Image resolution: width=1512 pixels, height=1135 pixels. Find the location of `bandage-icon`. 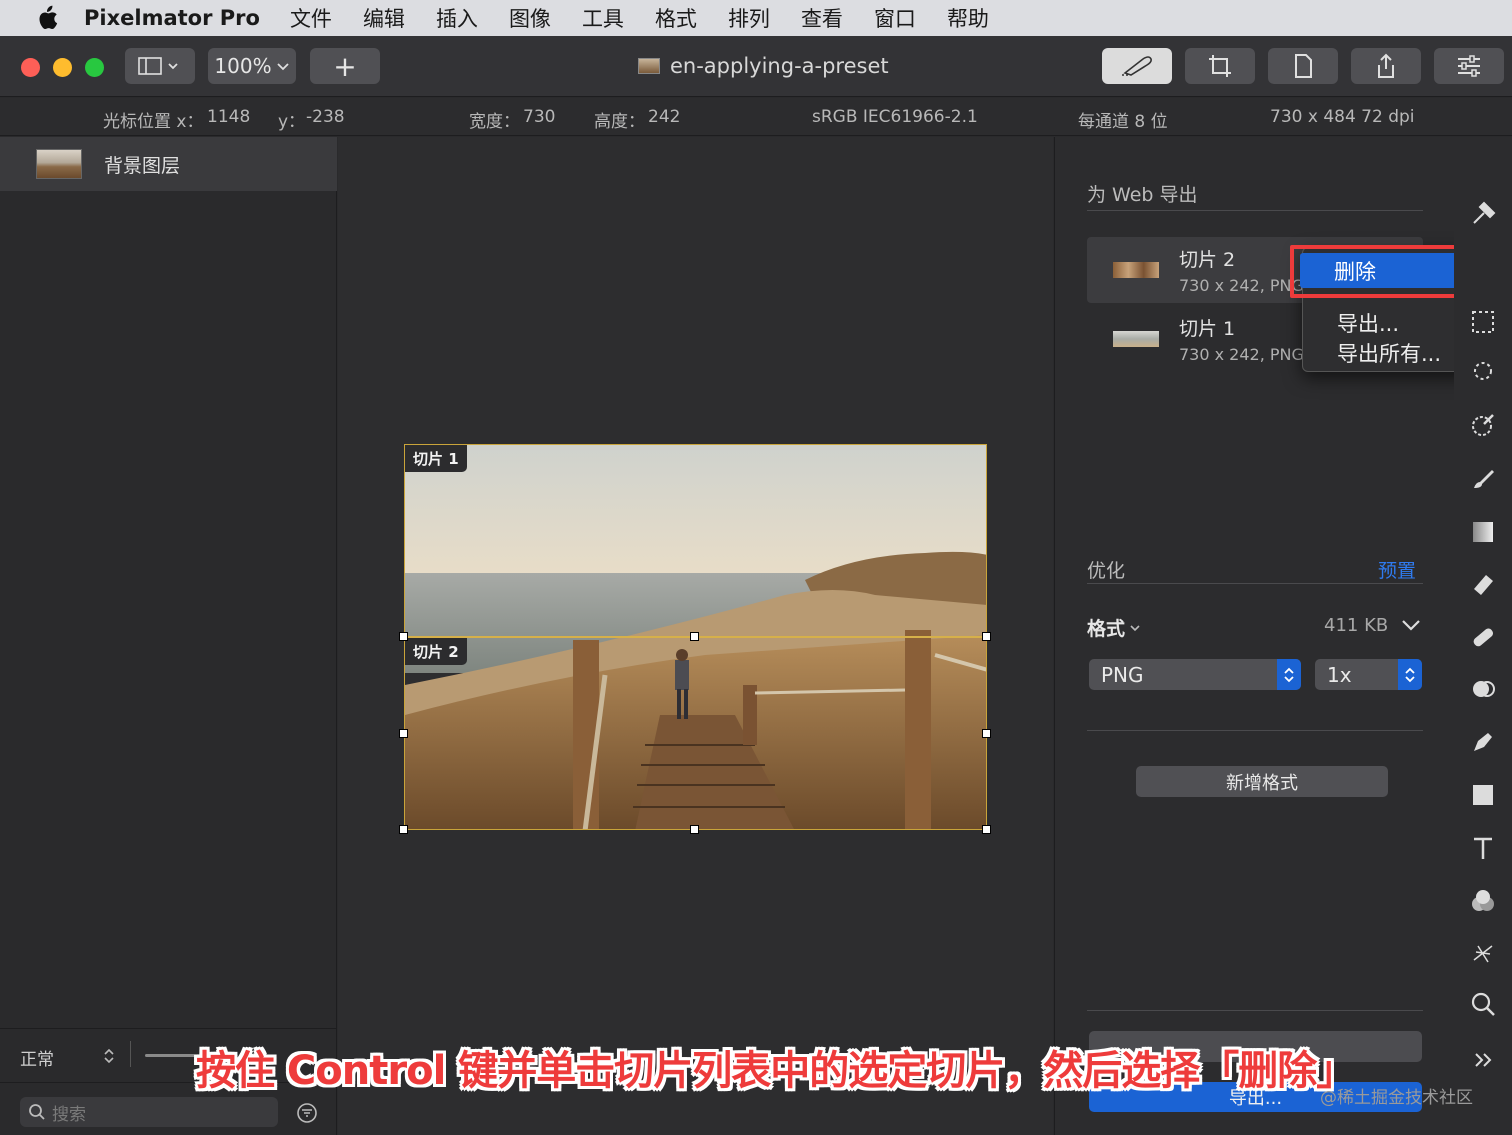

bandage-icon is located at coordinates (1483, 637).